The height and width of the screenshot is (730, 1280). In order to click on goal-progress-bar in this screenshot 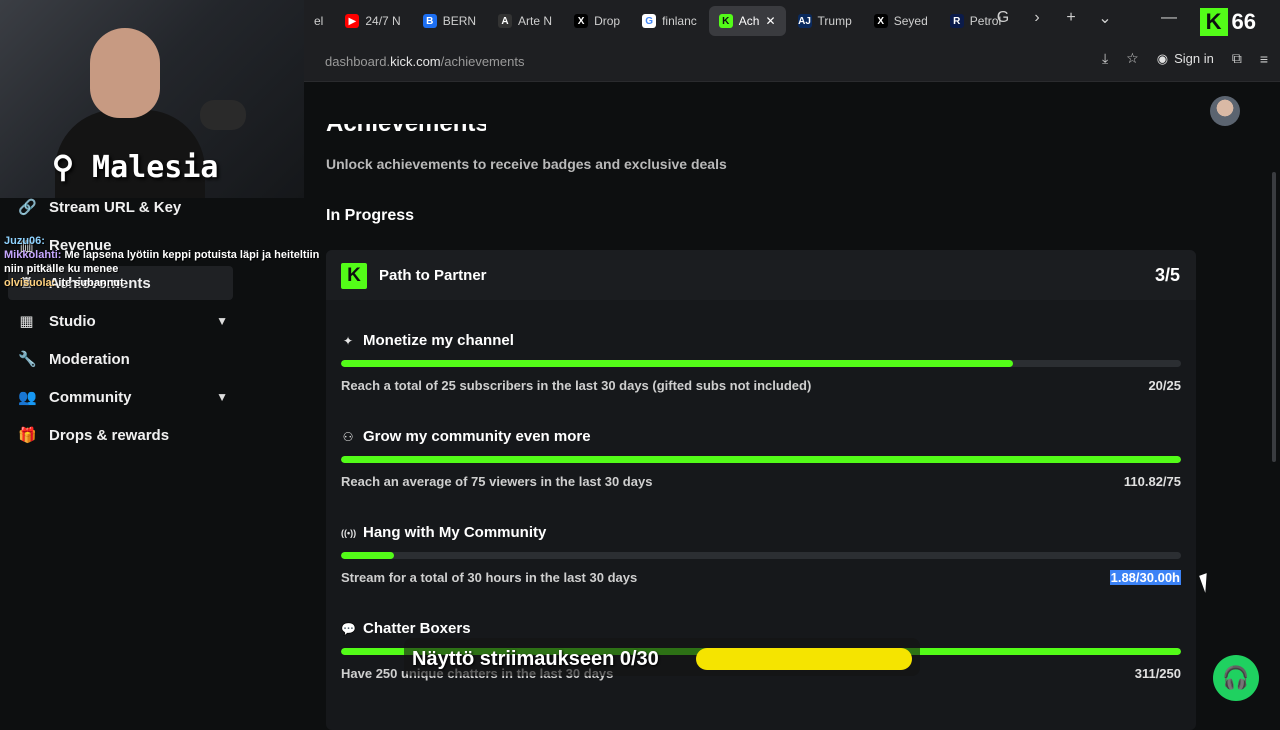, I will do `click(804, 659)`.